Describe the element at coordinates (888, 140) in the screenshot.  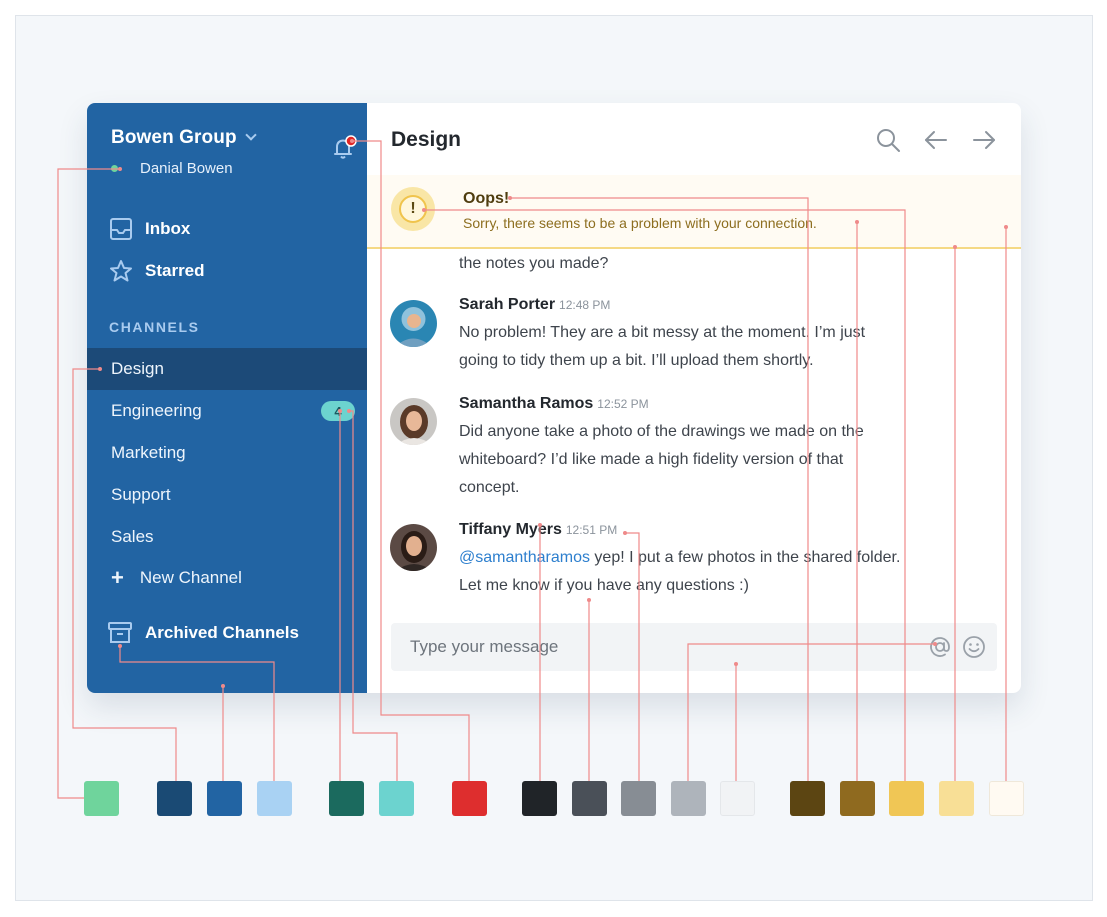
I see `search-icon` at that location.